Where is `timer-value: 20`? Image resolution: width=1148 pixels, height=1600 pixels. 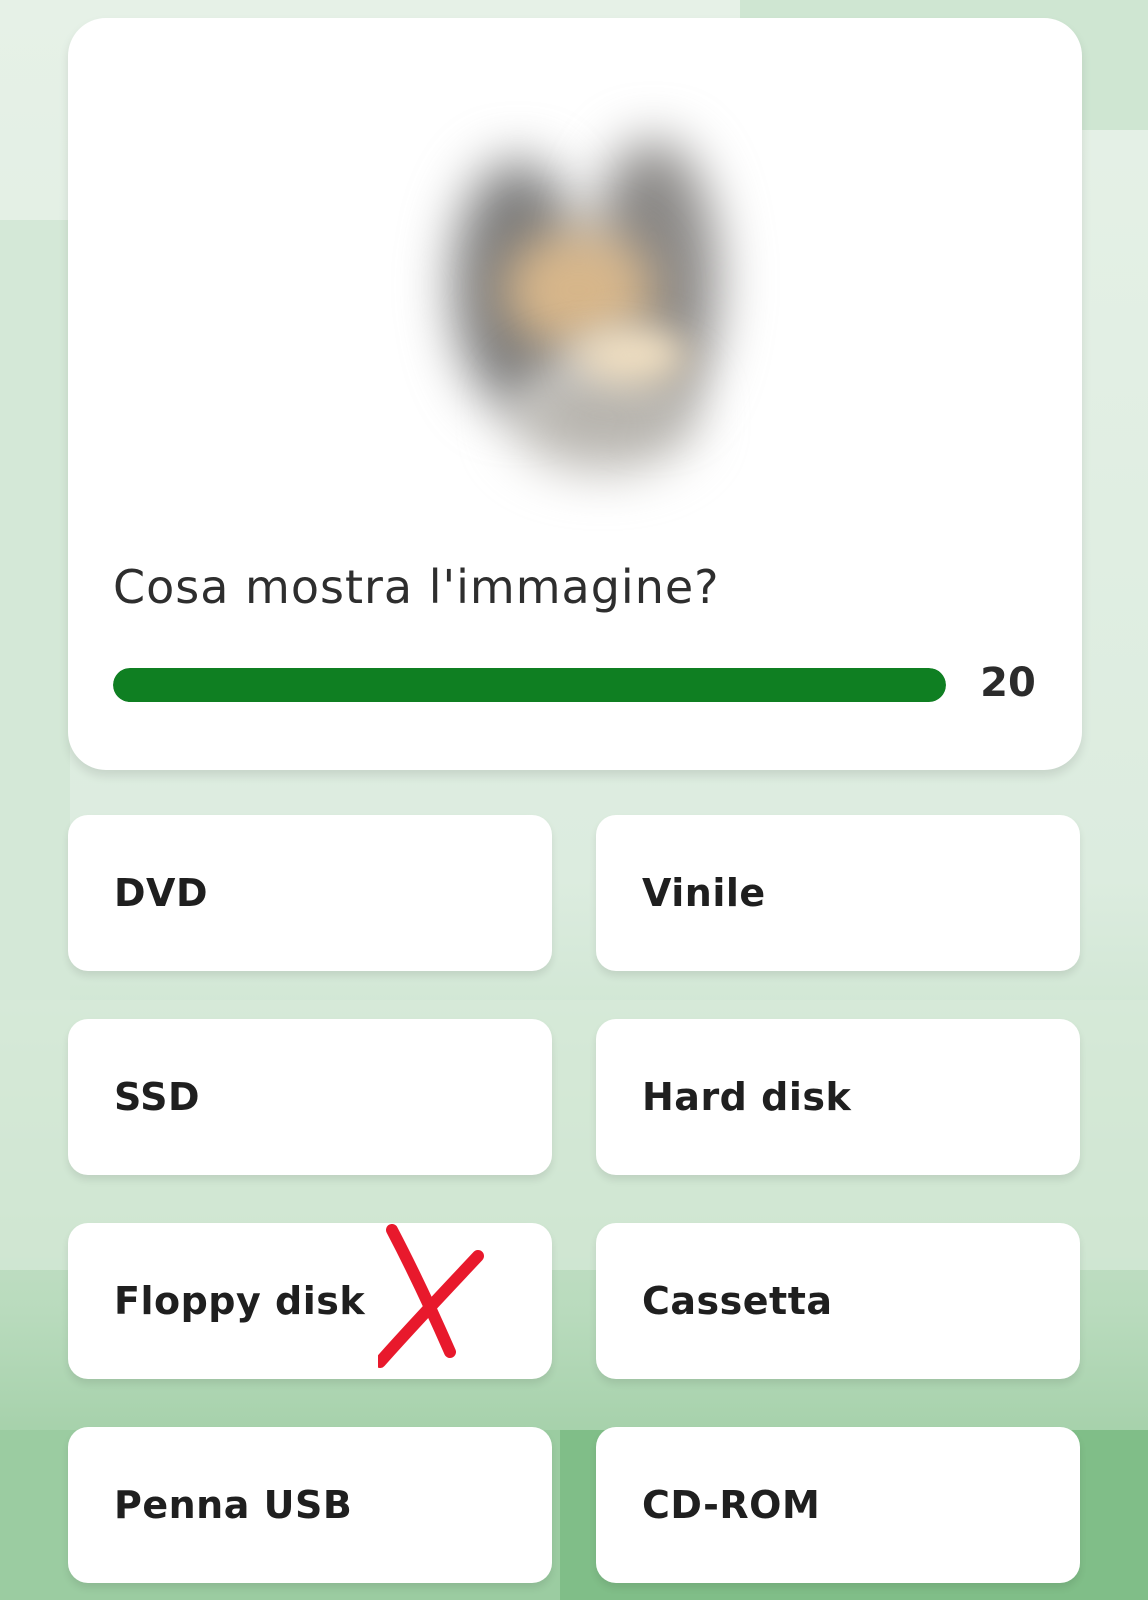 timer-value: 20 is located at coordinates (1008, 683).